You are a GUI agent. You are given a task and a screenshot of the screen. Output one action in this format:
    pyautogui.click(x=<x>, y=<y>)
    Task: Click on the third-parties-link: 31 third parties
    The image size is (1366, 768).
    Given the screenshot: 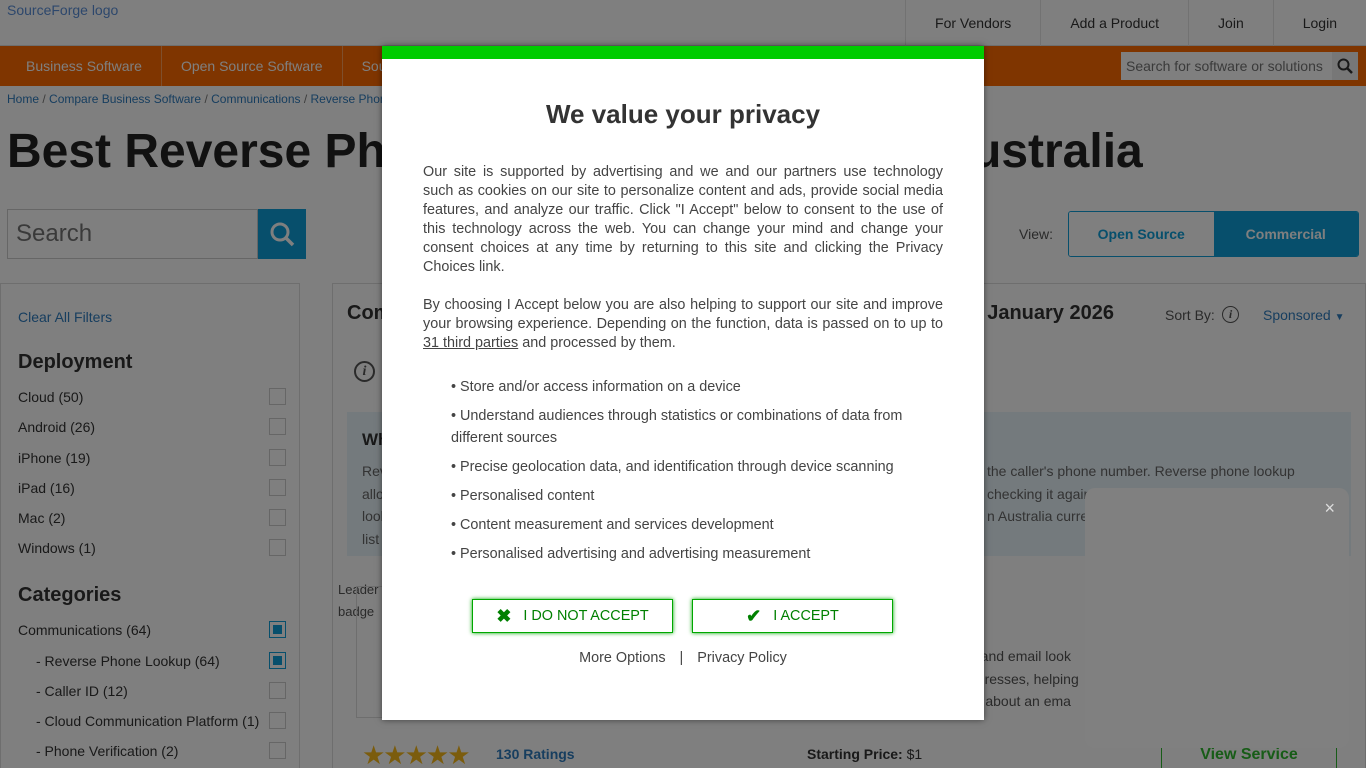 What is the action you would take?
    pyautogui.click(x=470, y=343)
    